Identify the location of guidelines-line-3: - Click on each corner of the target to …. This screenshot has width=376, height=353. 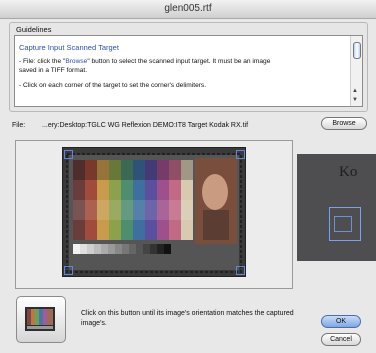
(113, 85).